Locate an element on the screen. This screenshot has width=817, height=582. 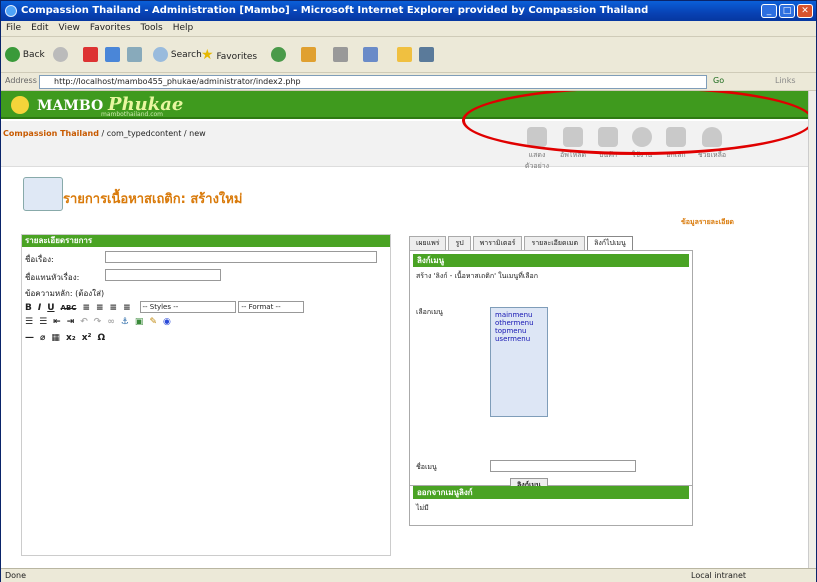
back-icon is located at coordinates (12, 54).